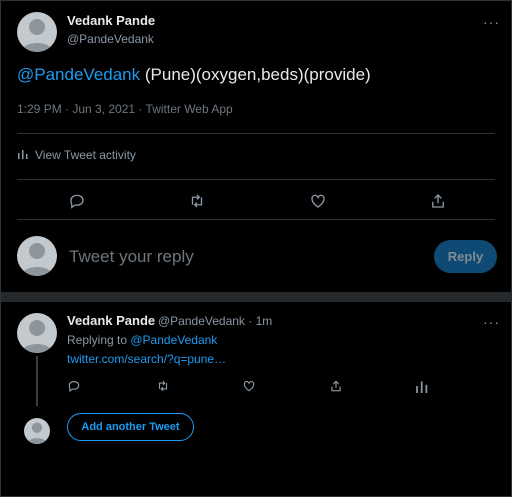  Describe the element at coordinates (37, 32) in the screenshot. I see `author-avatar` at that location.